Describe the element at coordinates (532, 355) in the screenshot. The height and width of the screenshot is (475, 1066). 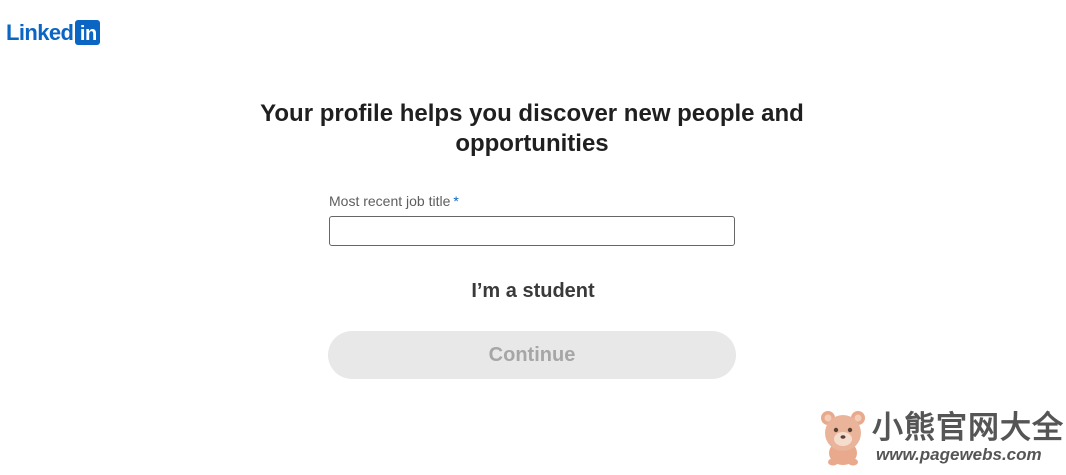
I see `continue-button: Continue` at that location.